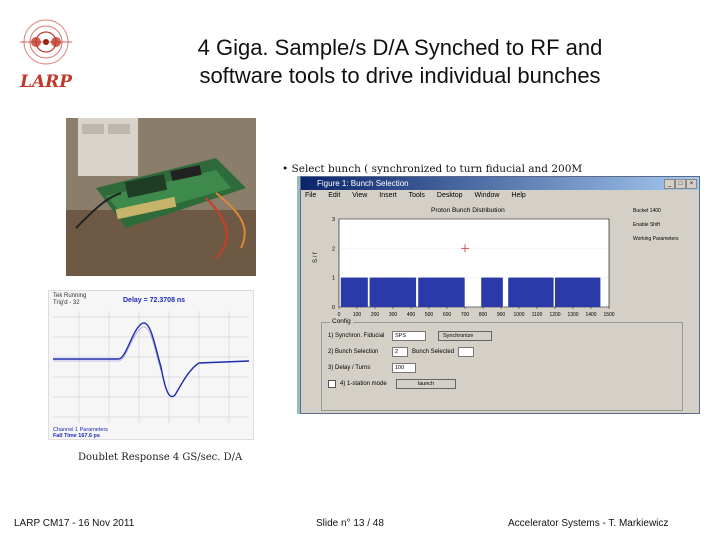 The height and width of the screenshot is (540, 720). Describe the element at coordinates (465, 315) in the screenshot. I see `x-tick-label: 700` at that location.